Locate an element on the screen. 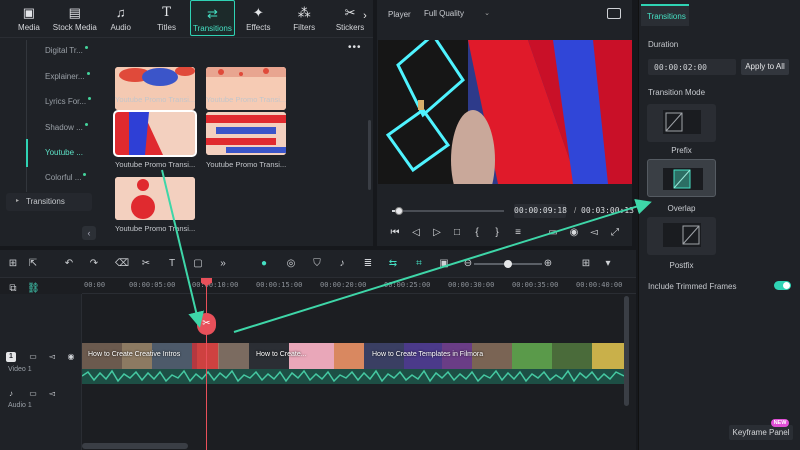 This screenshot has width=800, height=450. duration-field: 00:00:02:00 is located at coordinates (692, 67).